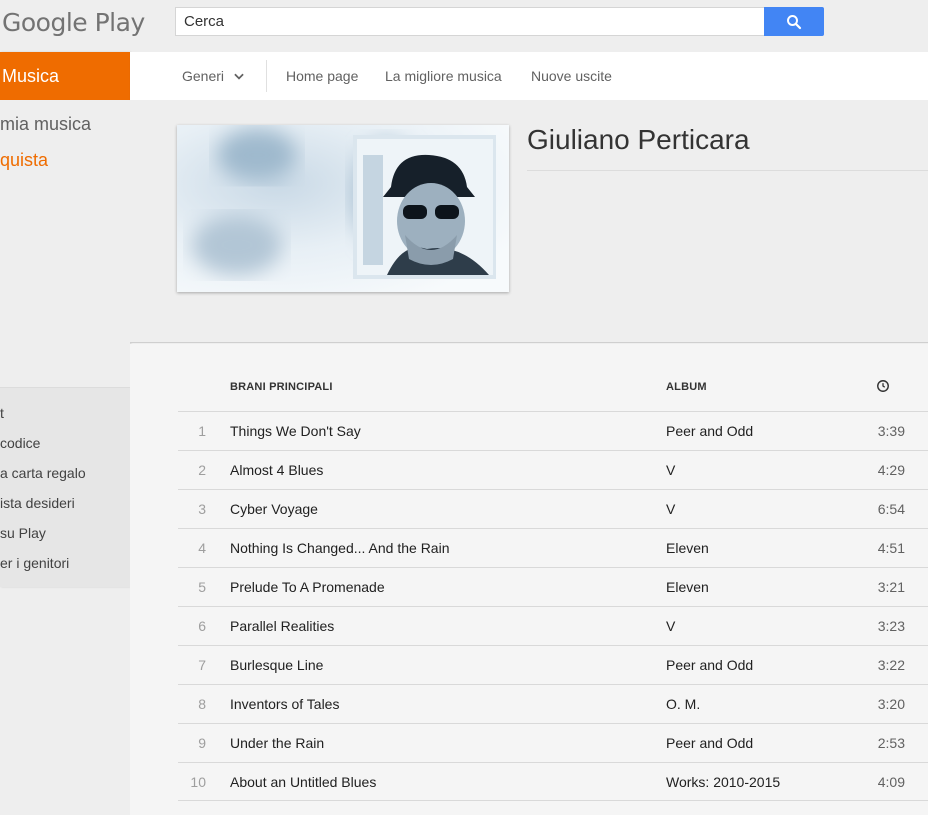 The image size is (928, 815). What do you see at coordinates (266, 76) in the screenshot?
I see `nav-divider` at bounding box center [266, 76].